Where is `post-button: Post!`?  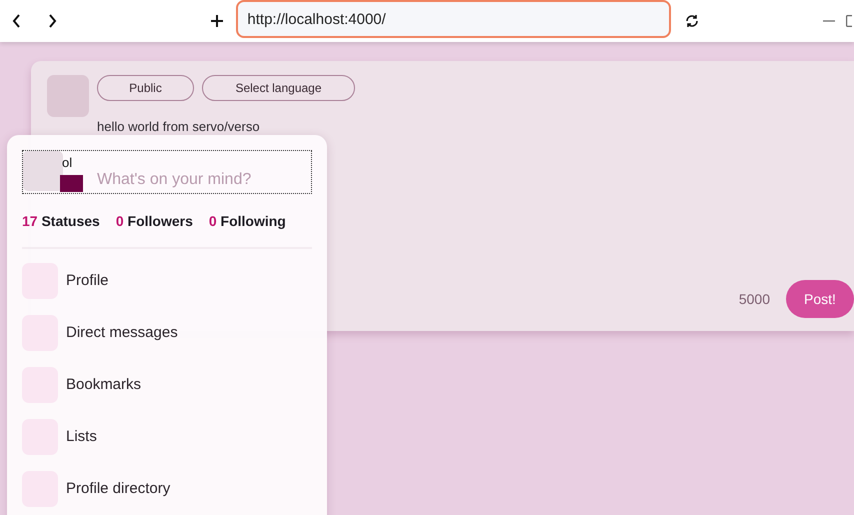
post-button: Post! is located at coordinates (820, 299).